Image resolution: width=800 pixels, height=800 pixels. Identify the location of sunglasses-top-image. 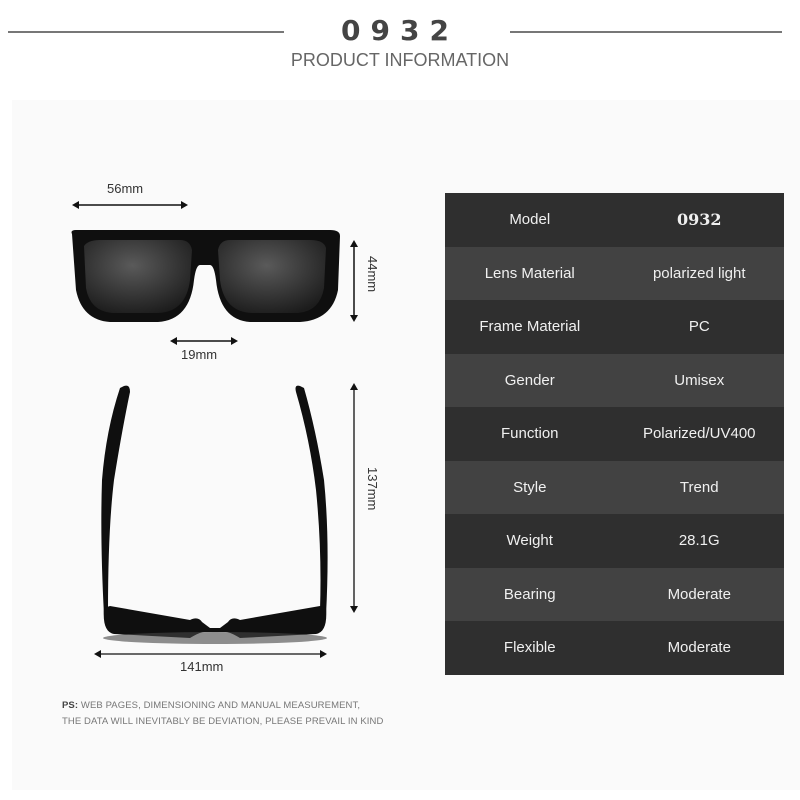
(226, 520).